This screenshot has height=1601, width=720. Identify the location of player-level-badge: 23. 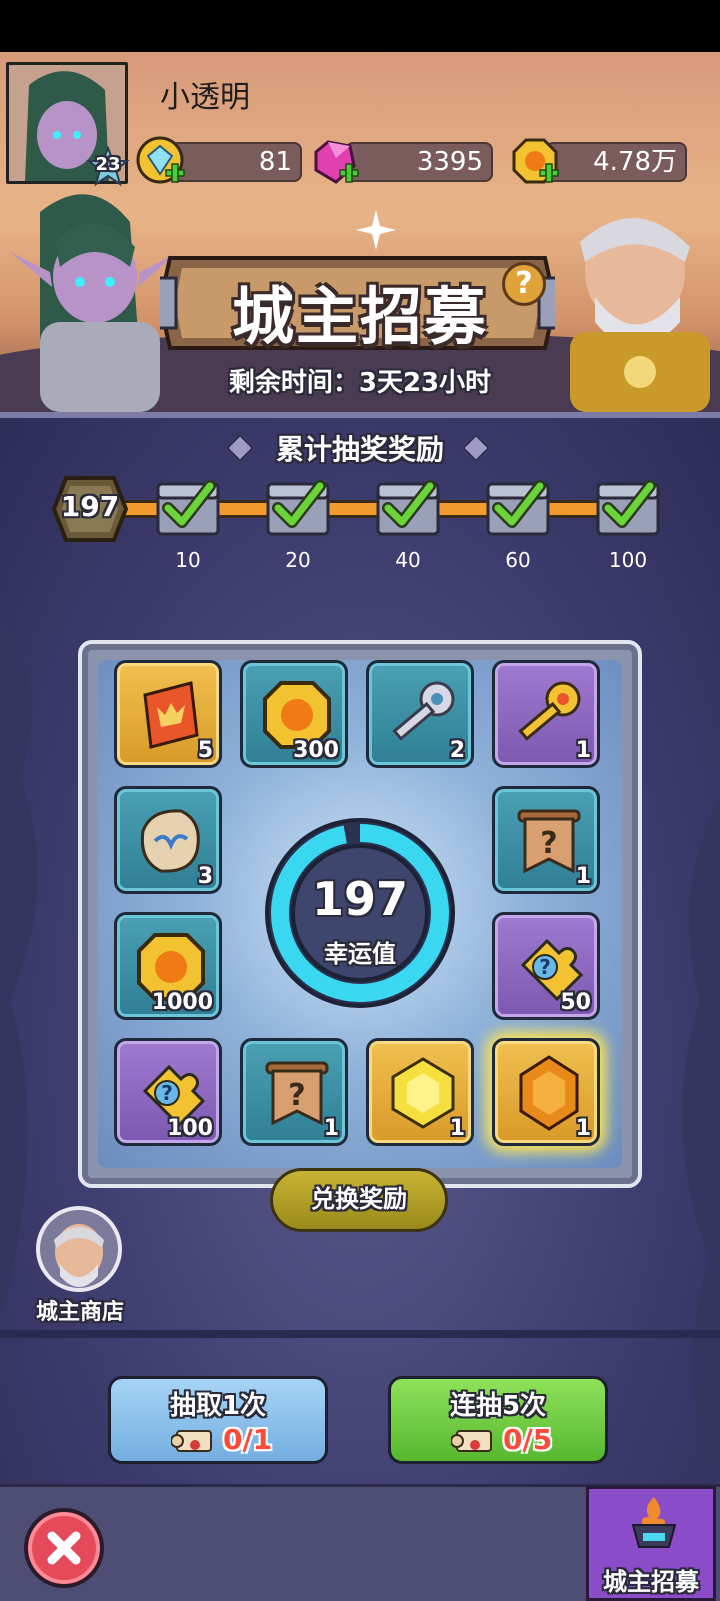
(108, 167).